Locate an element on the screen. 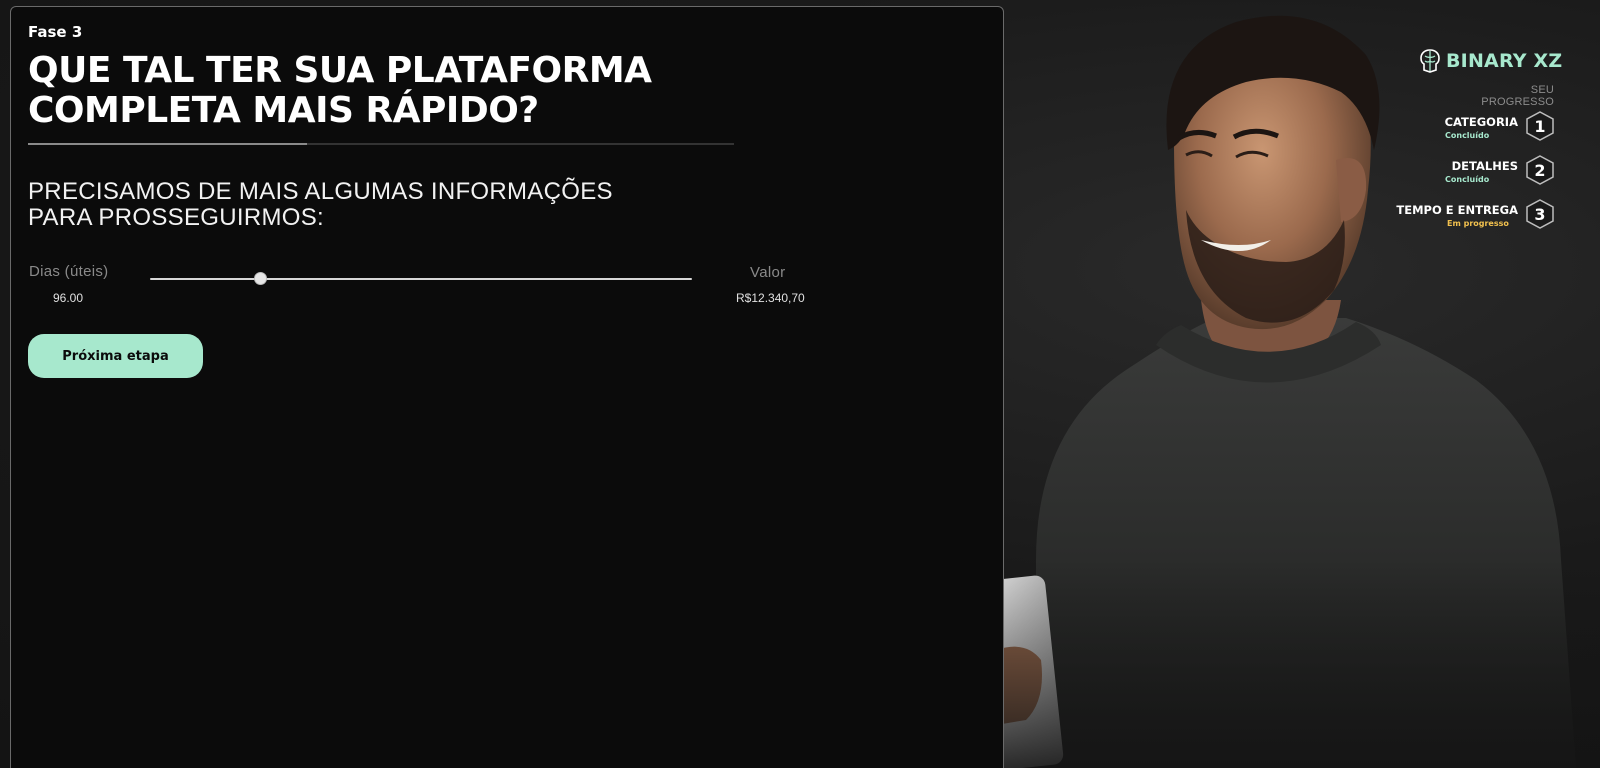 The width and height of the screenshot is (1600, 768). step-number-badge: 1 is located at coordinates (1540, 126).